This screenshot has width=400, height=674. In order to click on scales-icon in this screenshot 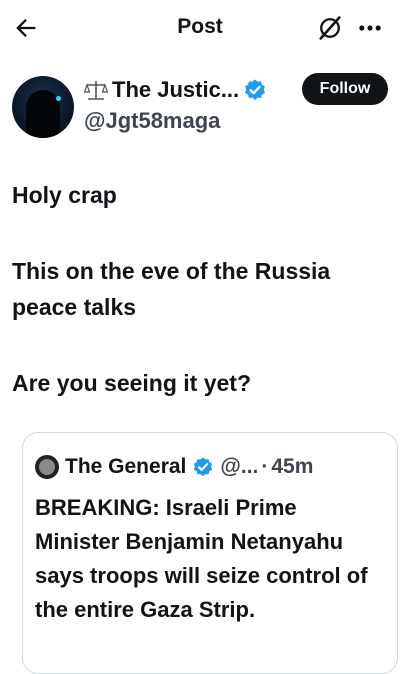, I will do `click(96, 90)`.